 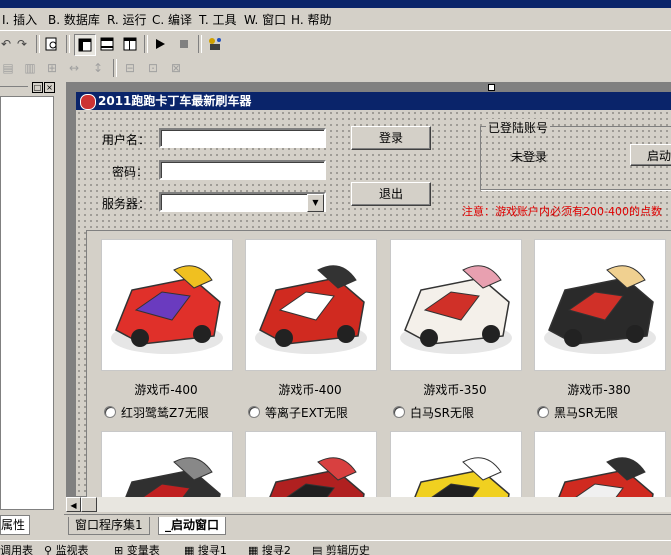 What do you see at coordinates (306, 412) in the screenshot?
I see `car-radio-label: 等离子EXT无限` at bounding box center [306, 412].